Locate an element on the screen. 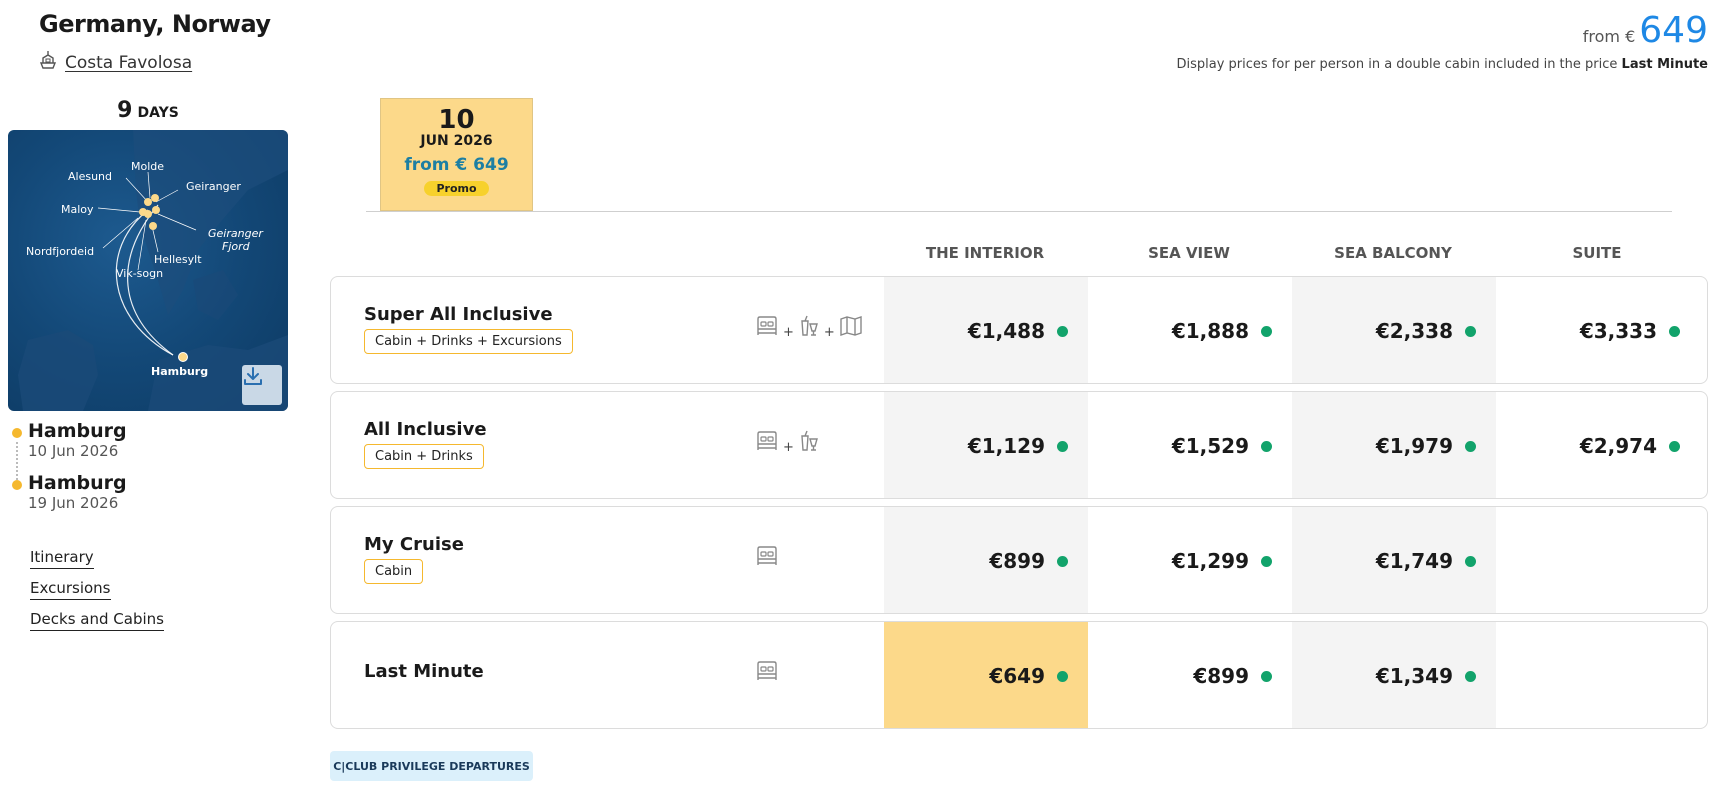  map-label-molde: Molde is located at coordinates (147, 166).